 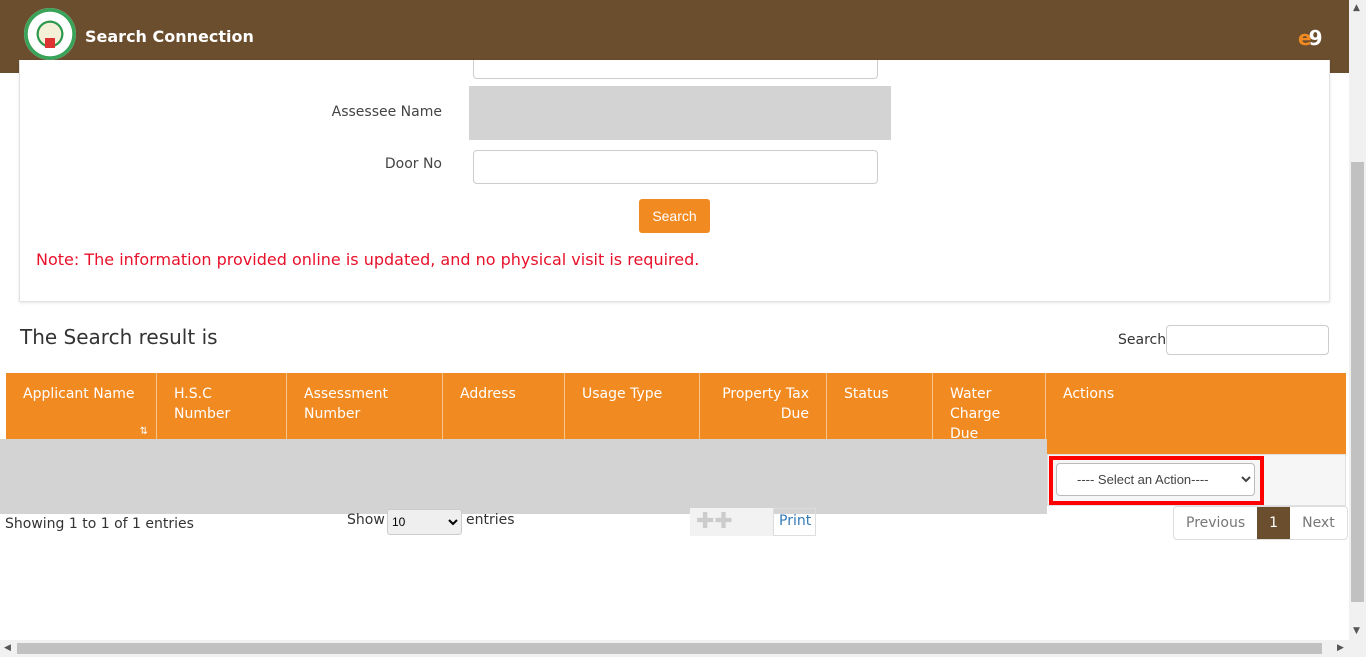 I want to click on scroll-down-icon: ▼, so click(x=1356, y=631).